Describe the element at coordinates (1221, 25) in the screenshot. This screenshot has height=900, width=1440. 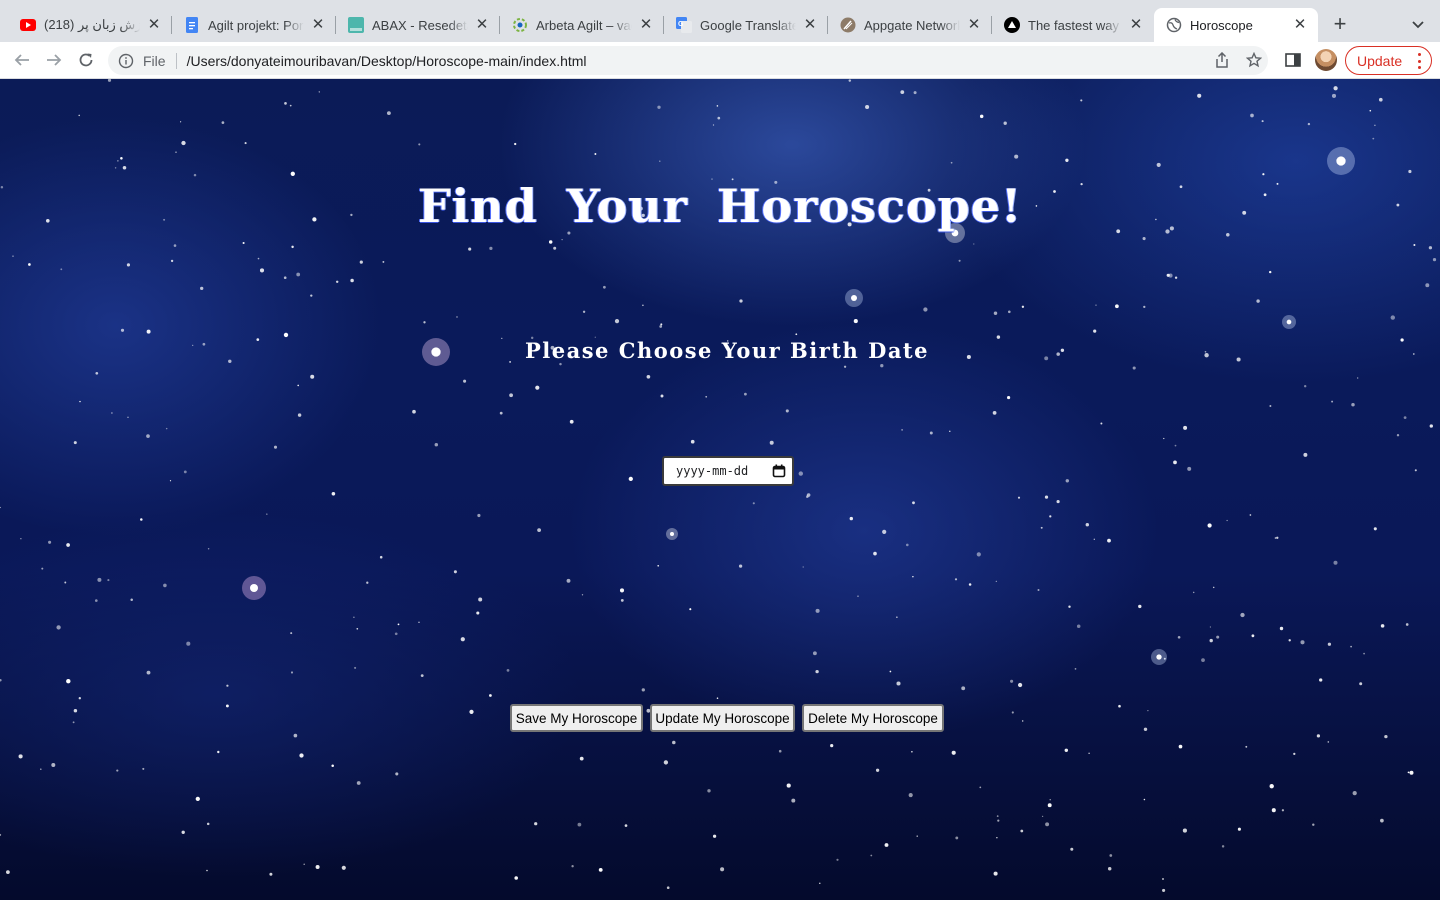
I see `tab-title: Horoscope` at that location.